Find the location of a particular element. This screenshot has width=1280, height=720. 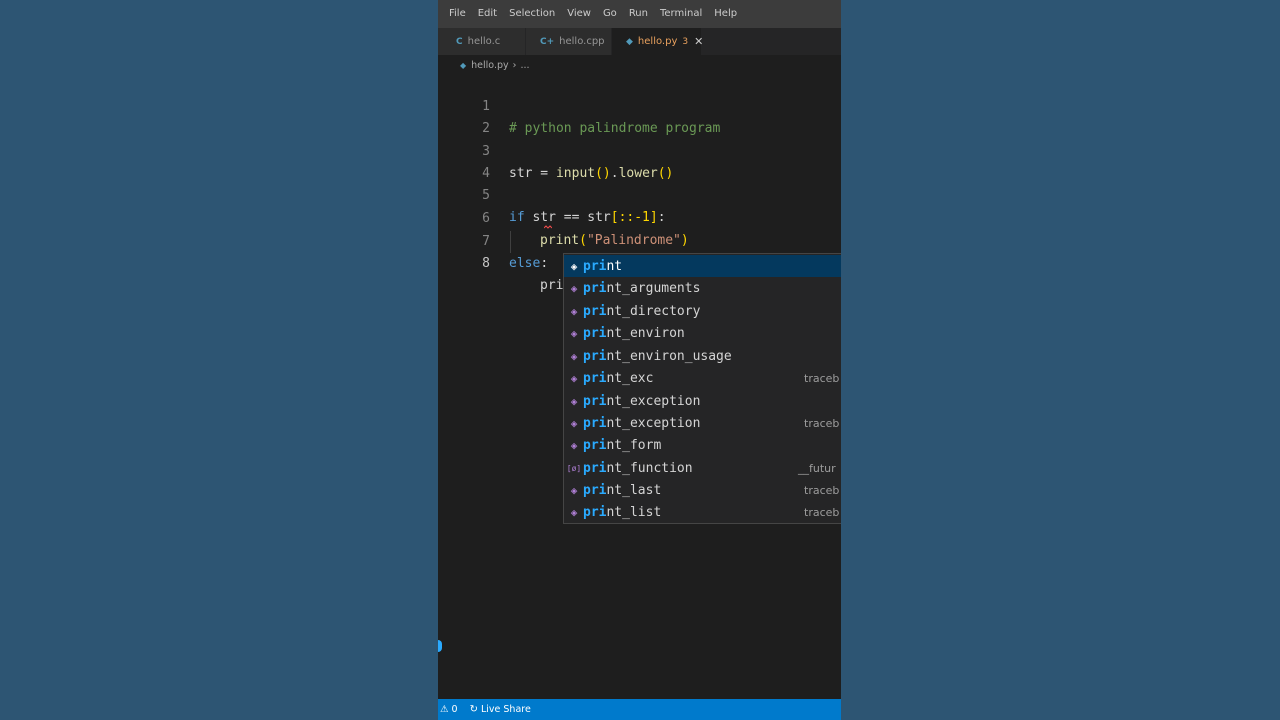

code-line: 6 print("Palindrome") is located at coordinates (639, 217).